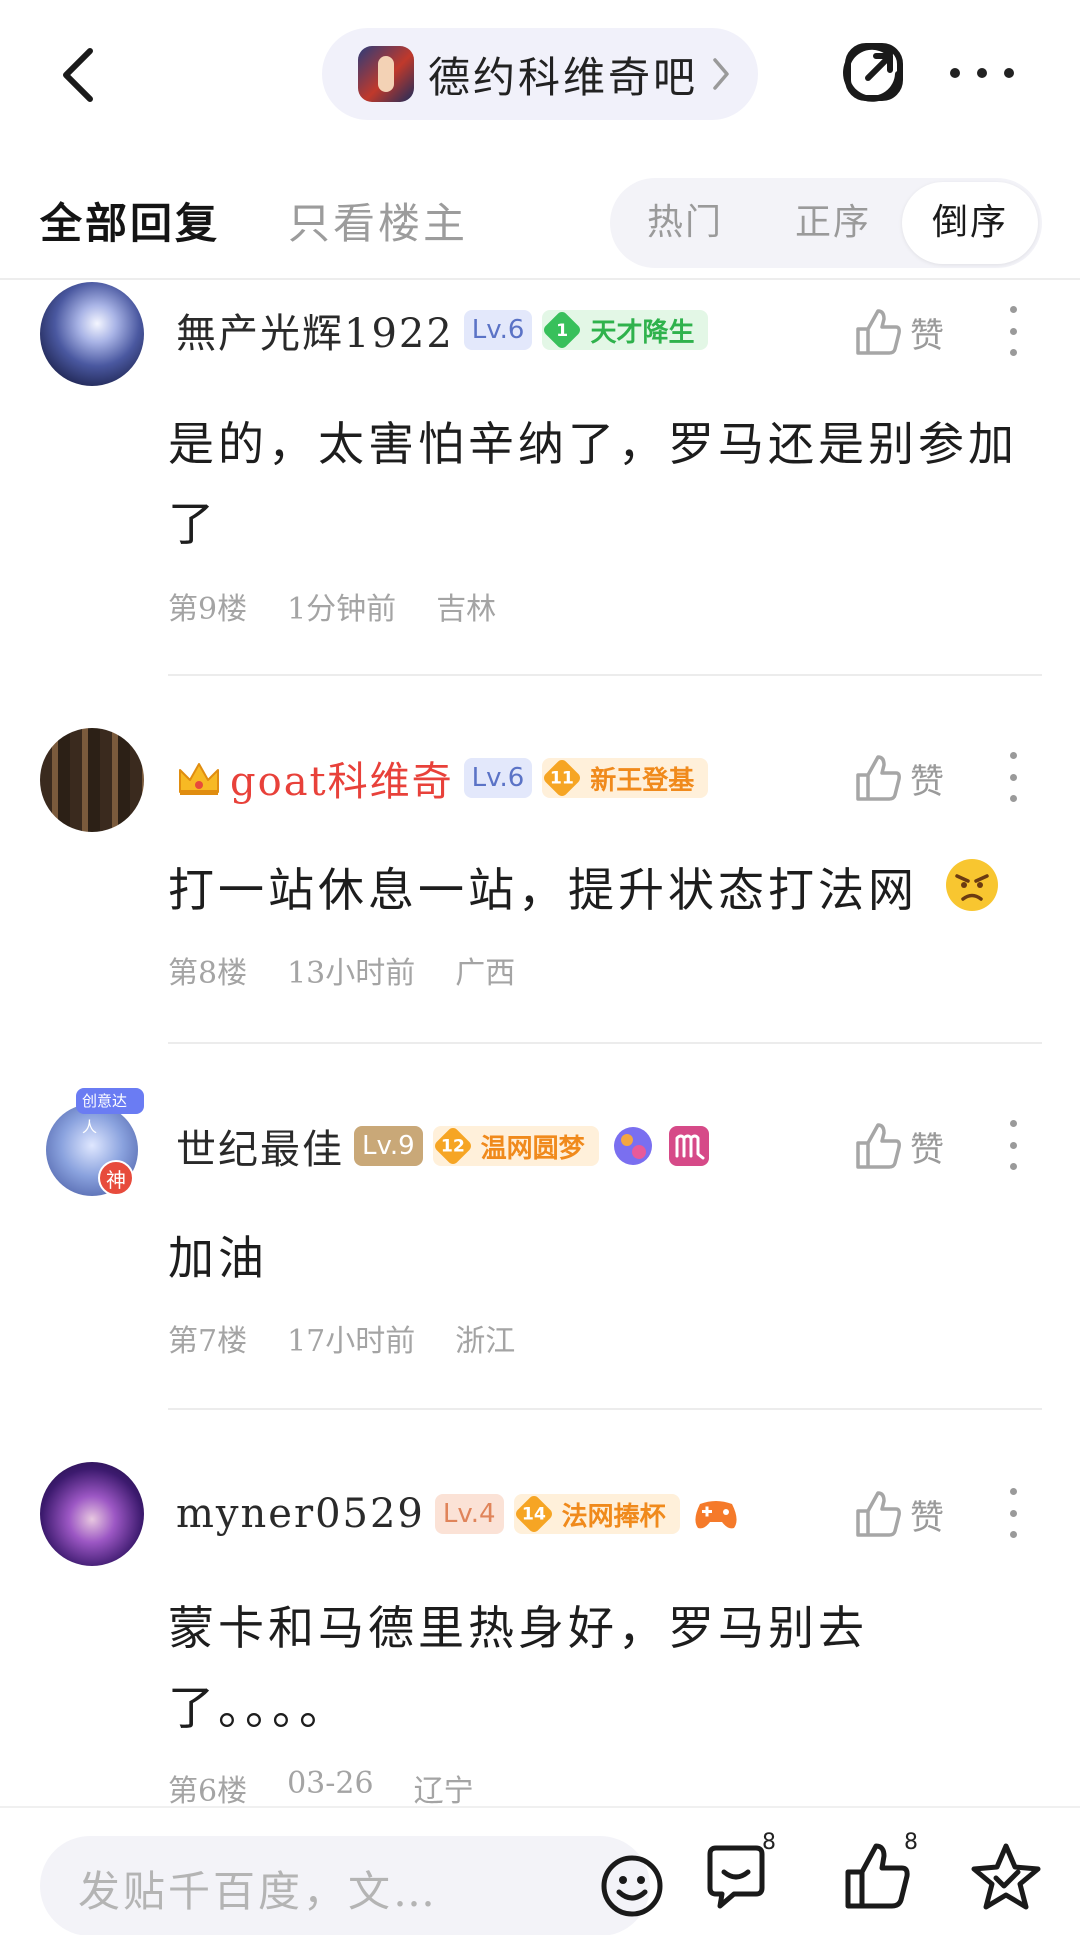 The width and height of the screenshot is (1080, 1935). Describe the element at coordinates (740, 1875) in the screenshot. I see `comment-button: 8` at that location.